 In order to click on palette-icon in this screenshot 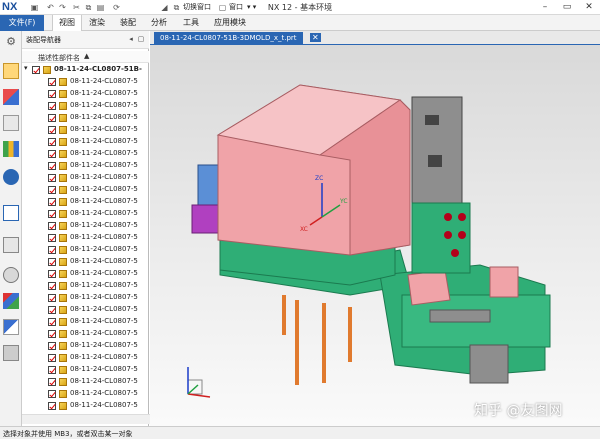, I will do `click(11, 301)`.